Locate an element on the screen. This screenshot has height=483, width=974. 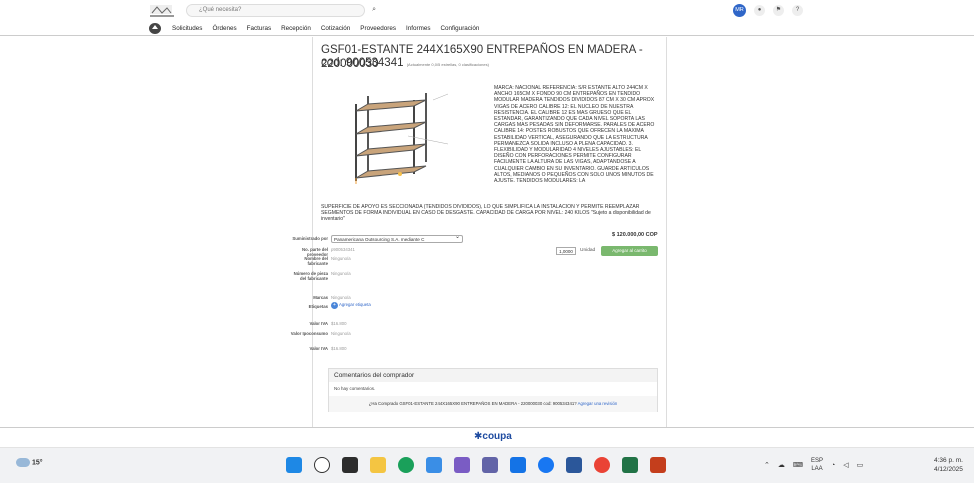
nav-solicitudes: Solicitudes is located at coordinates (187, 28).